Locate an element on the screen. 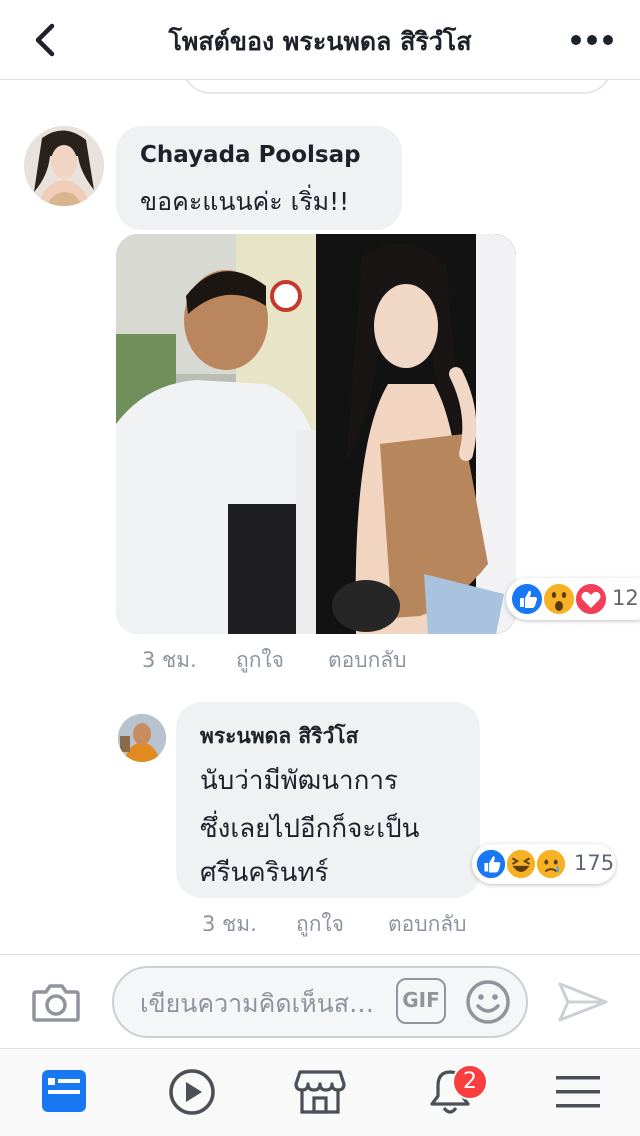 This screenshot has width=640, height=1136. gif-button: GIF is located at coordinates (421, 1001).